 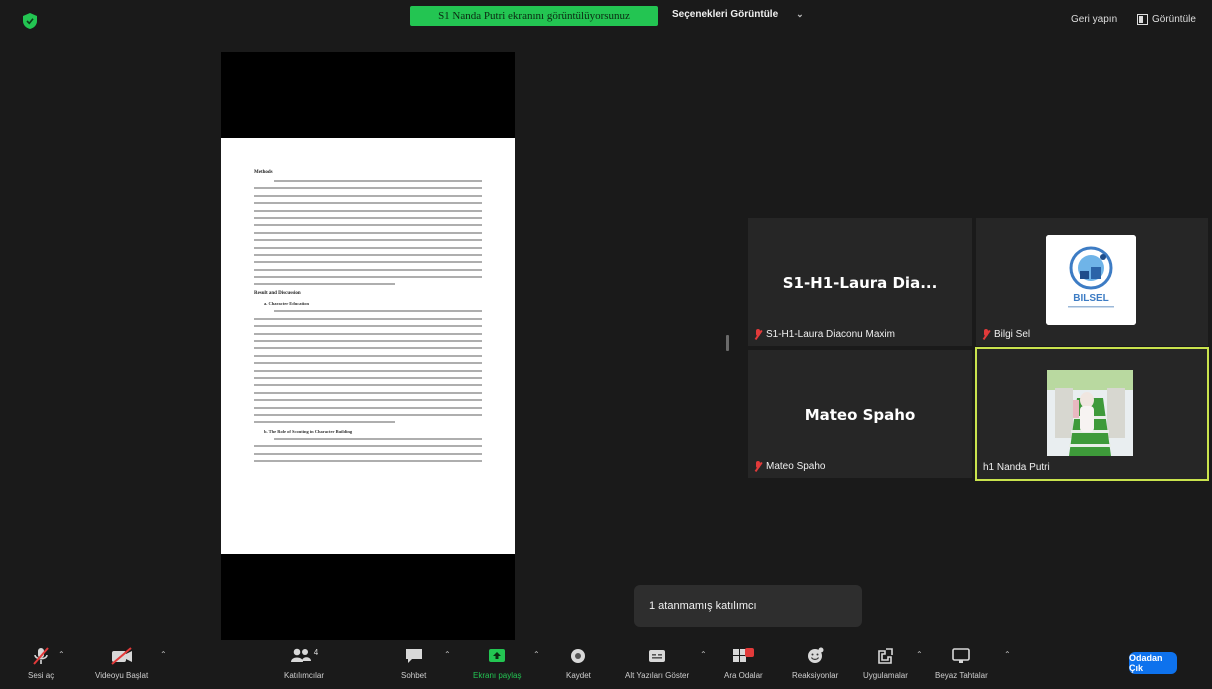 I want to click on participant-tile-mateo: Mateo Spaho Mateo Spaho, so click(x=860, y=414).